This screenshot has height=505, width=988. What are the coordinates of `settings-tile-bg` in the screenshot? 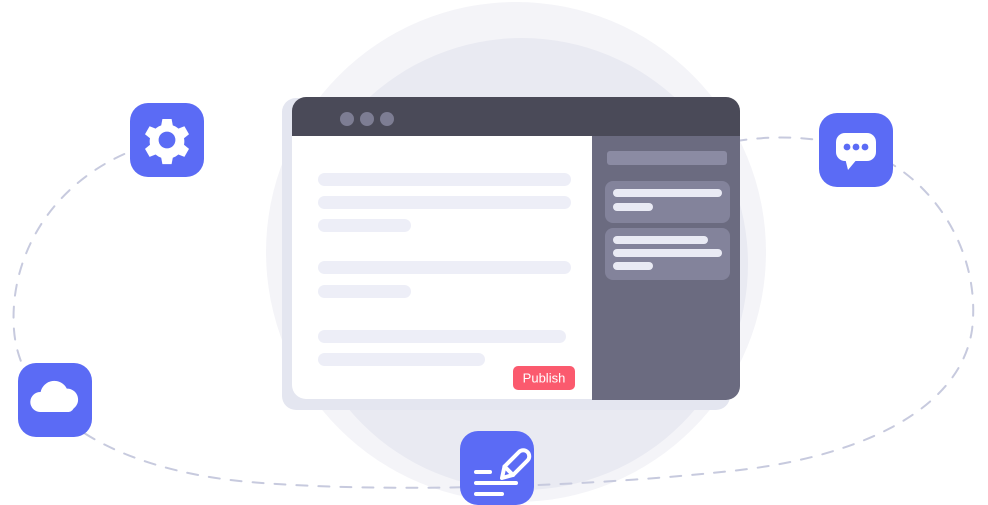 It's located at (167, 140).